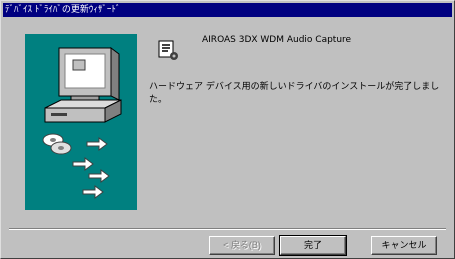 The height and width of the screenshot is (259, 455). What do you see at coordinates (227, 229) in the screenshot?
I see `button-separator` at bounding box center [227, 229].